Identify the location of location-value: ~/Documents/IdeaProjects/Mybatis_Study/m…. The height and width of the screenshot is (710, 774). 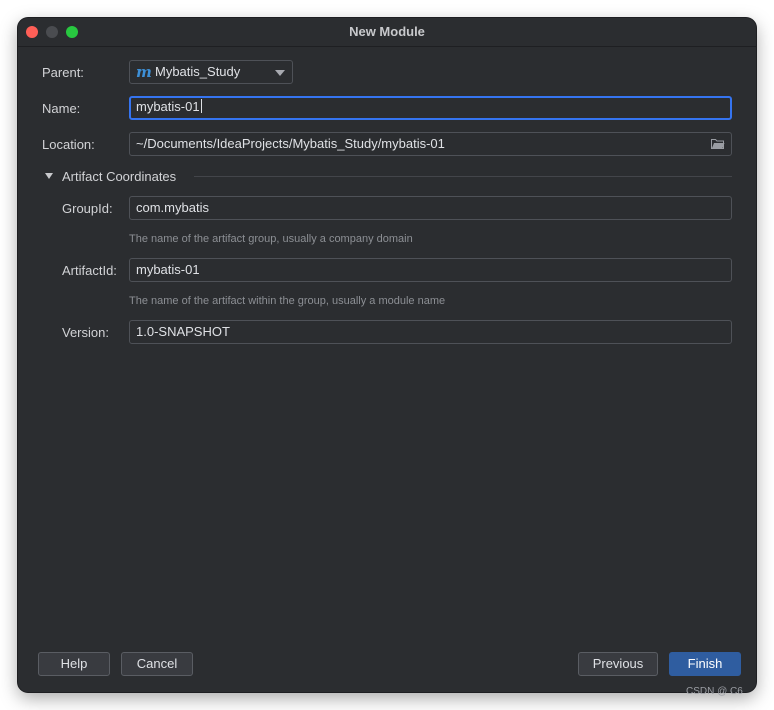
(290, 143).